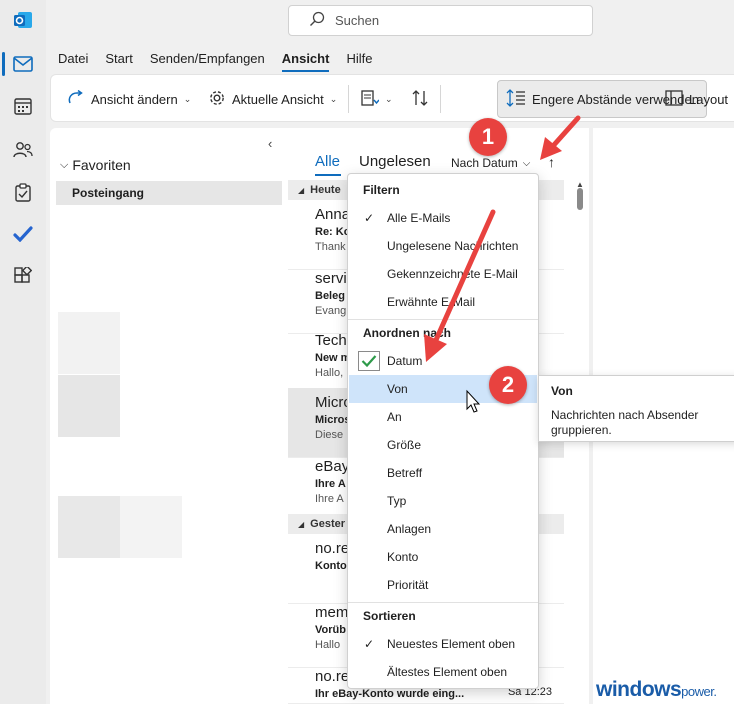 The image size is (734, 704). What do you see at coordinates (328, 524) in the screenshot?
I see `group-label: Gester` at bounding box center [328, 524].